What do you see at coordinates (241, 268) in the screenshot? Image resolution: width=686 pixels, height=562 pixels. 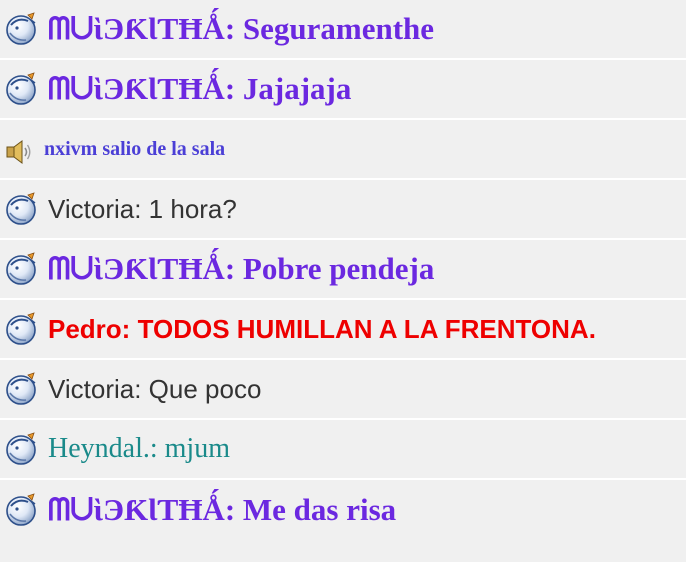 I see `message-text: ᗰᑌὶЭƘƖƬĦǺ: Pobre pendeja` at bounding box center [241, 268].